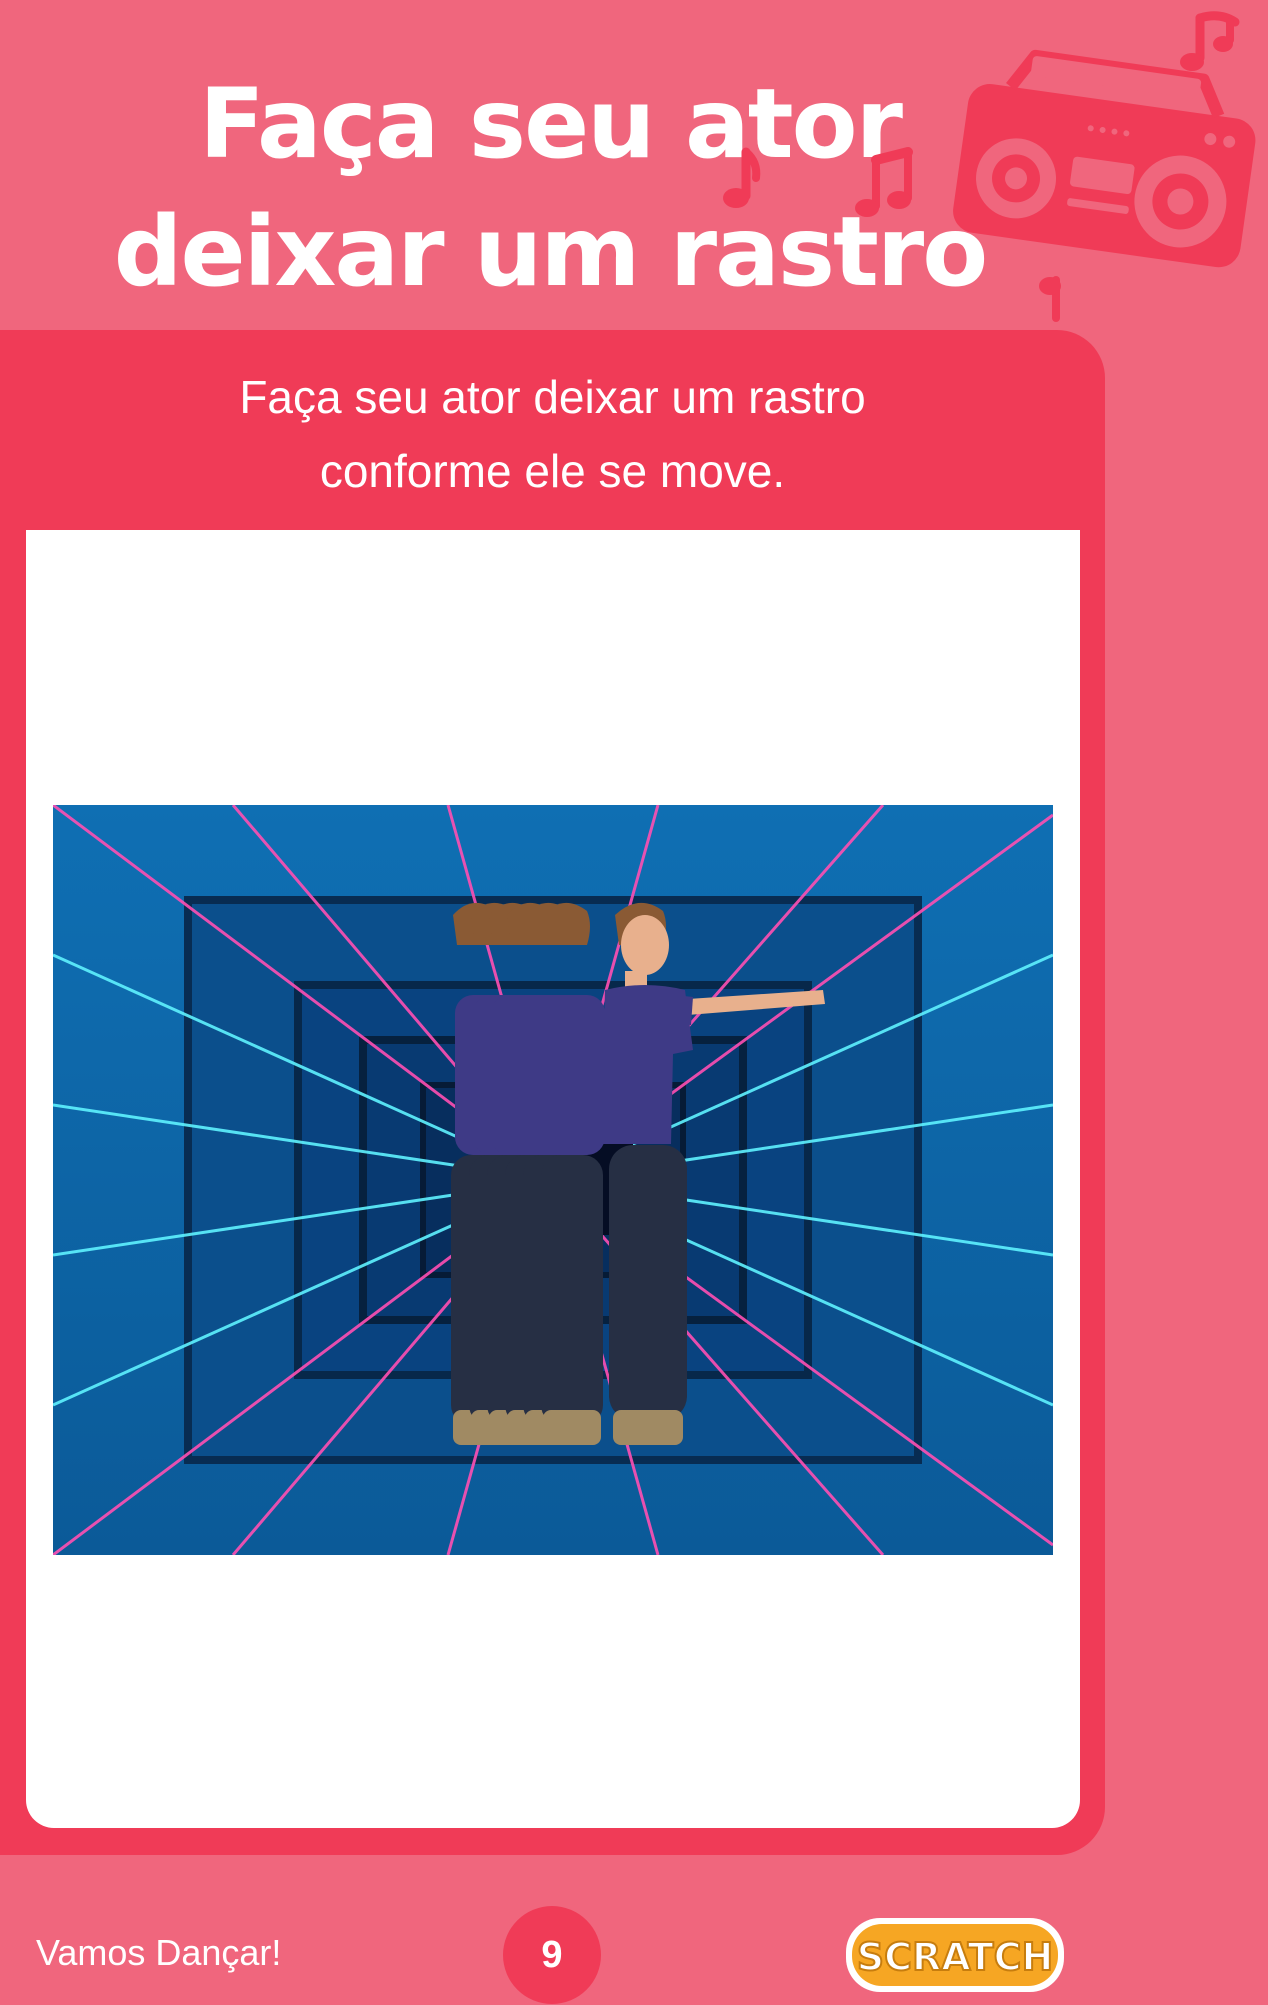 The height and width of the screenshot is (2005, 1268). I want to click on scratch-logo: SCRATCH, so click(955, 1955).